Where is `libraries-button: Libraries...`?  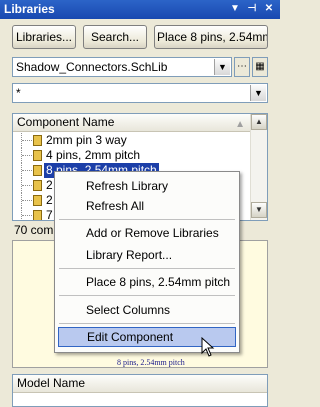 libraries-button: Libraries... is located at coordinates (44, 37).